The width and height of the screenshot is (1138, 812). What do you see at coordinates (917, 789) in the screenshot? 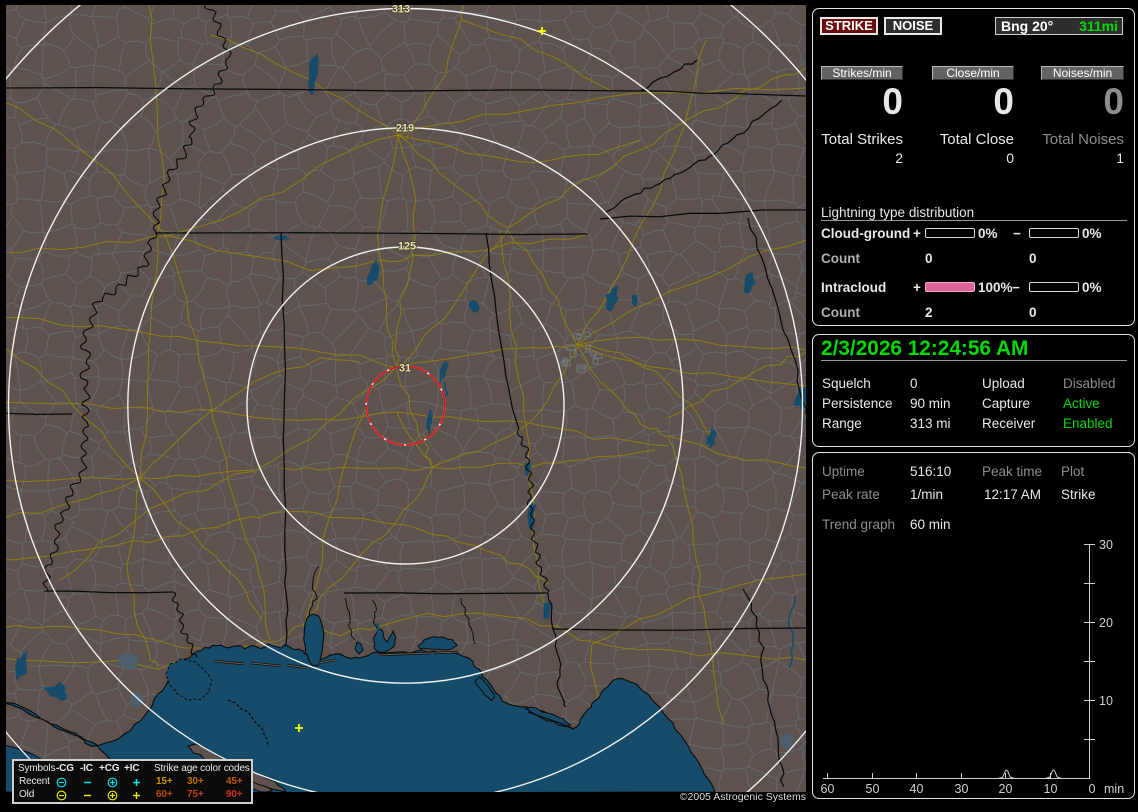
I see `svg-text: 40` at bounding box center [917, 789].